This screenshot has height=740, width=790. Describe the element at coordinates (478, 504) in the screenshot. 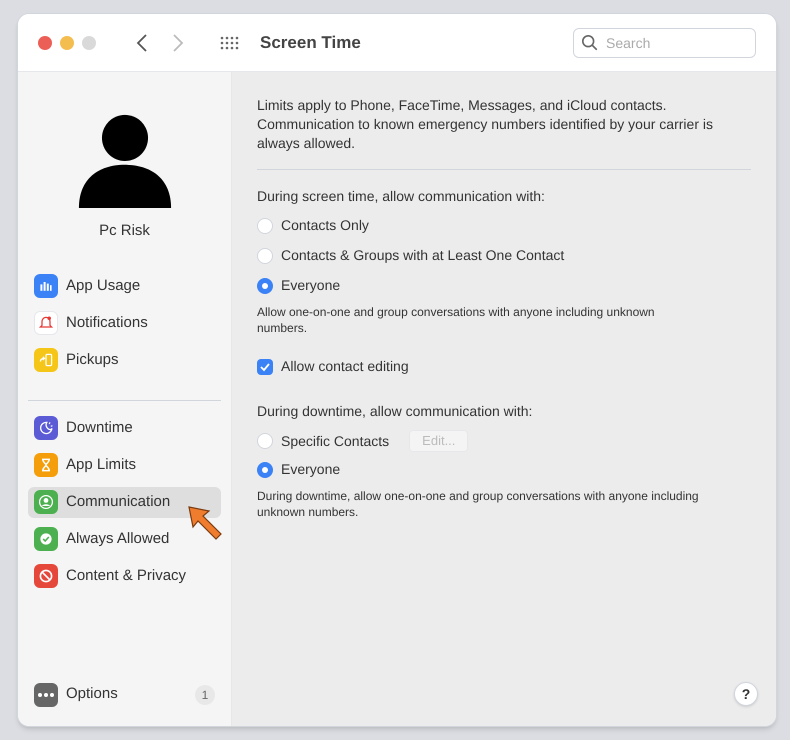

I see `help-text: During downtime, allow one-on-one and group conversations with anyone including unknown numbers.` at that location.